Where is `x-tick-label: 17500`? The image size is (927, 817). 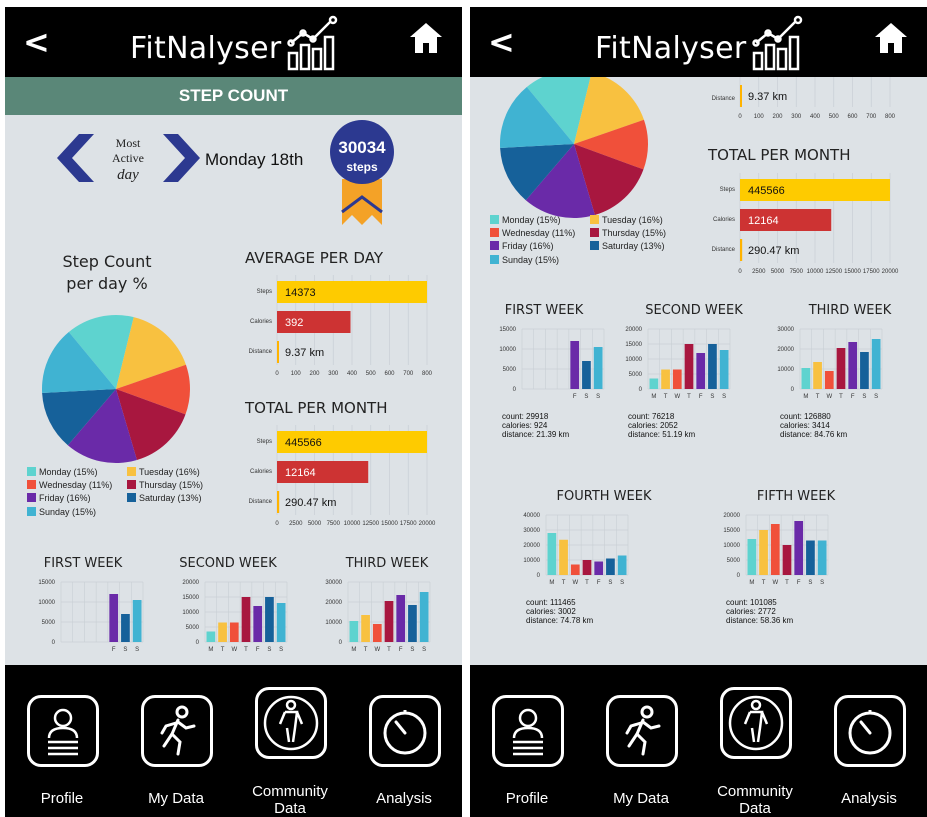
x-tick-label: 17500 is located at coordinates (871, 272).